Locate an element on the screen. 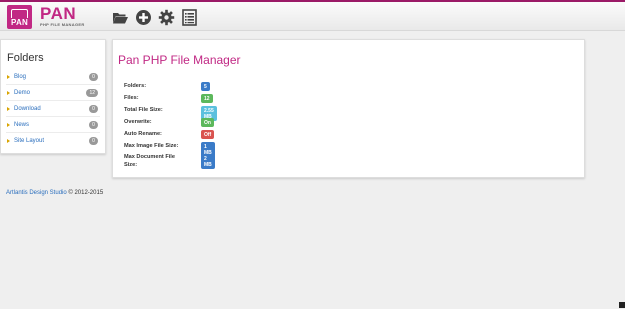 This screenshot has height=309, width=625. stat-value-badge: 12 is located at coordinates (207, 98).